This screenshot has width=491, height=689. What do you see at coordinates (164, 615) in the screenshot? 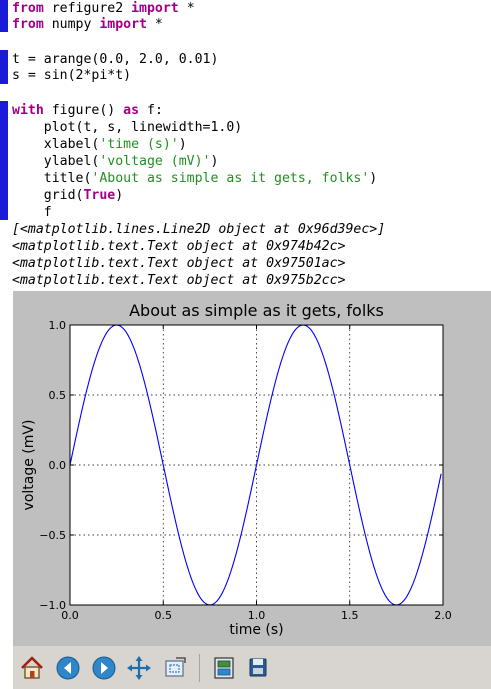
I see `x-tick-label: 0.5` at bounding box center [164, 615].